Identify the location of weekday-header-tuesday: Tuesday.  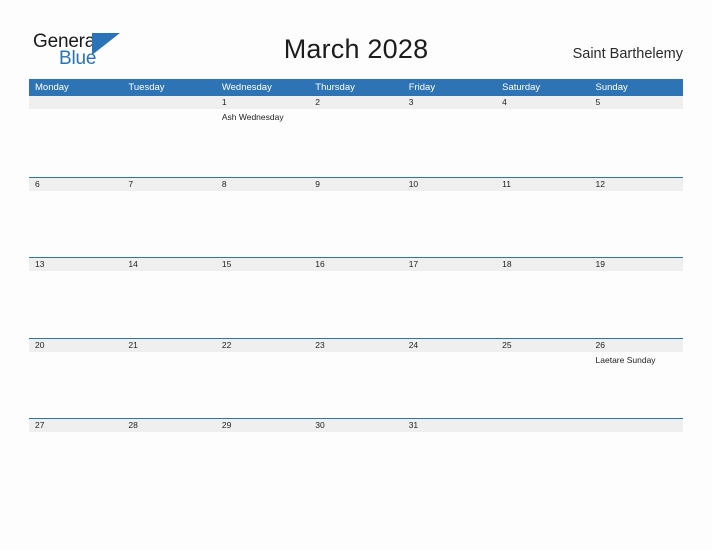
(146, 87).